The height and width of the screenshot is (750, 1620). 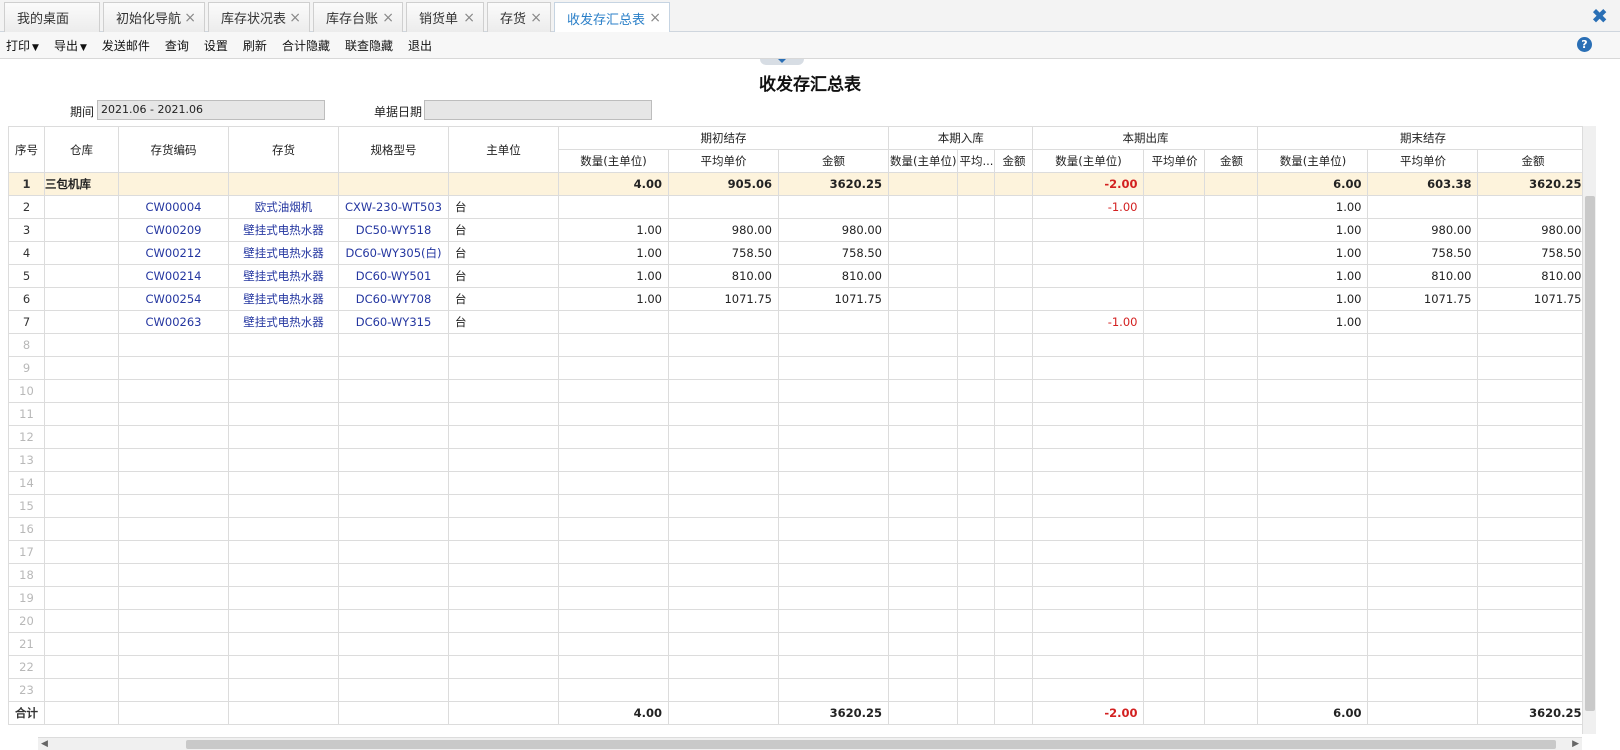 What do you see at coordinates (173, 230) in the screenshot?
I see `cell-item-code: CW00209` at bounding box center [173, 230].